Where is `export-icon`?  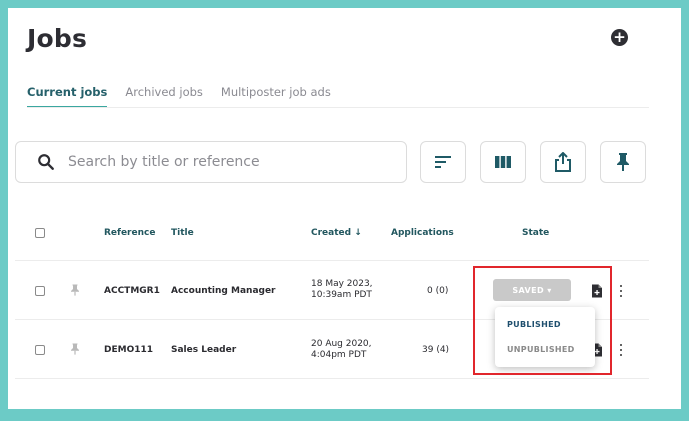 export-icon is located at coordinates (563, 162).